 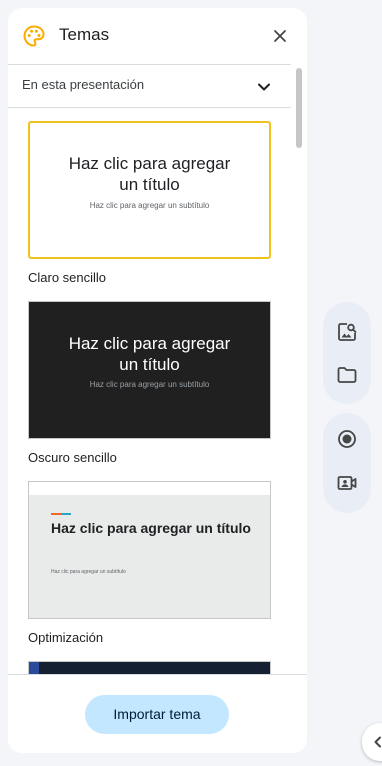 What do you see at coordinates (61, 514) in the screenshot?
I see `thumbnail-accent-line` at bounding box center [61, 514].